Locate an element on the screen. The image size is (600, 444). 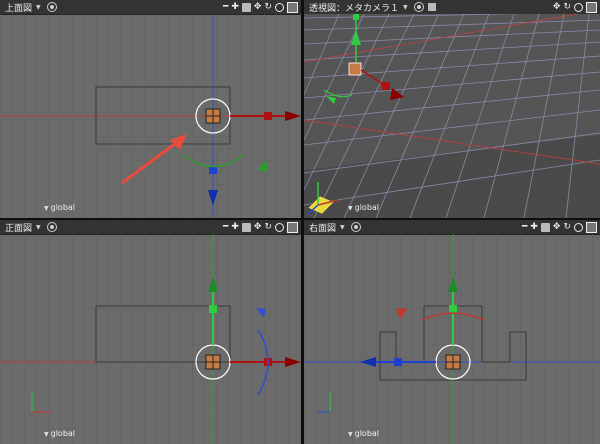
viewport-title: 正面図 is located at coordinates (19, 228).